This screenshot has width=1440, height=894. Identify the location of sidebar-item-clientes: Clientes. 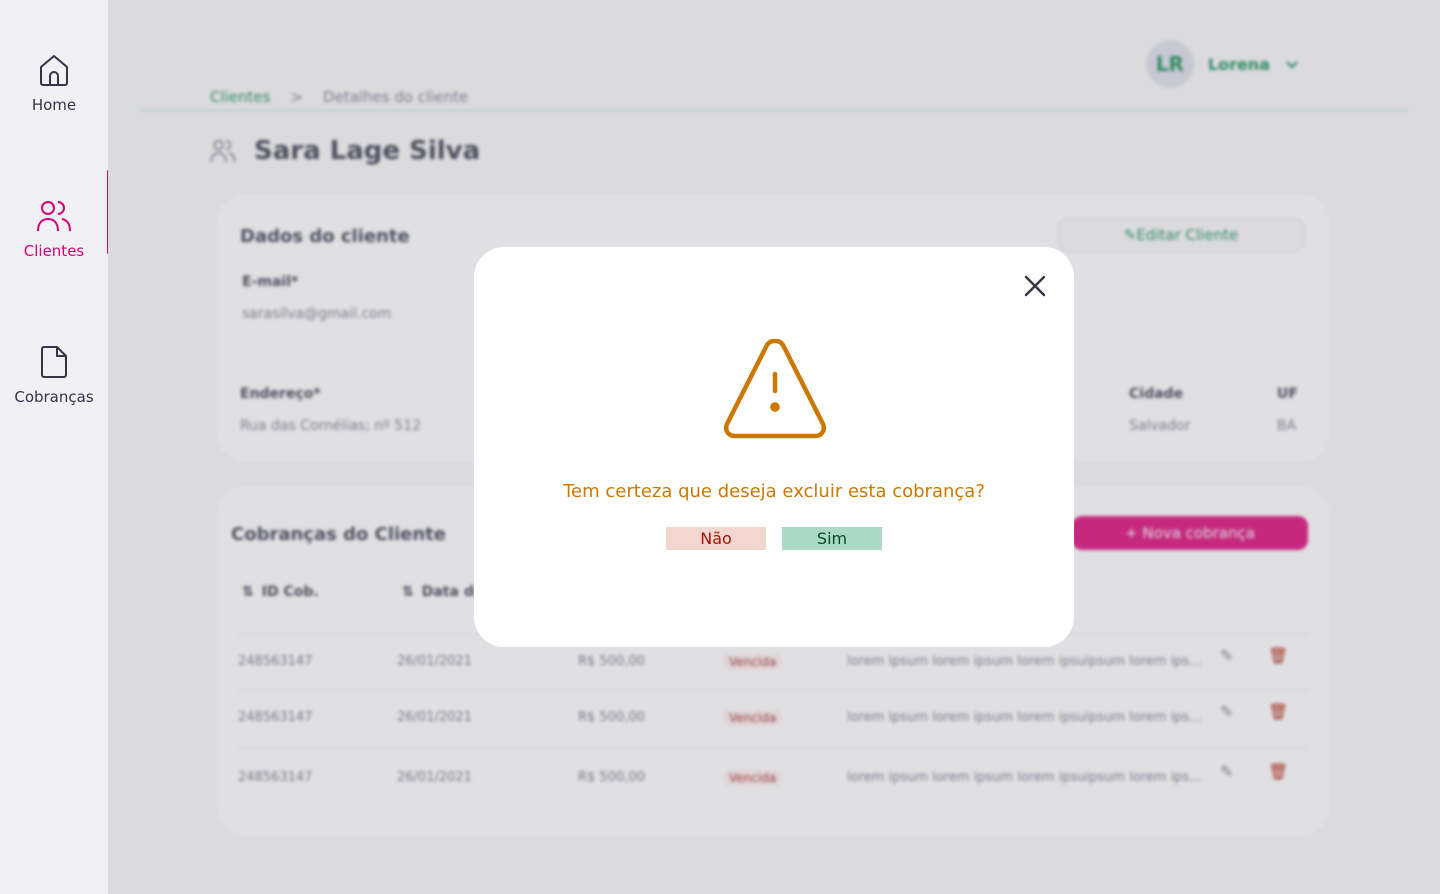
(55, 215).